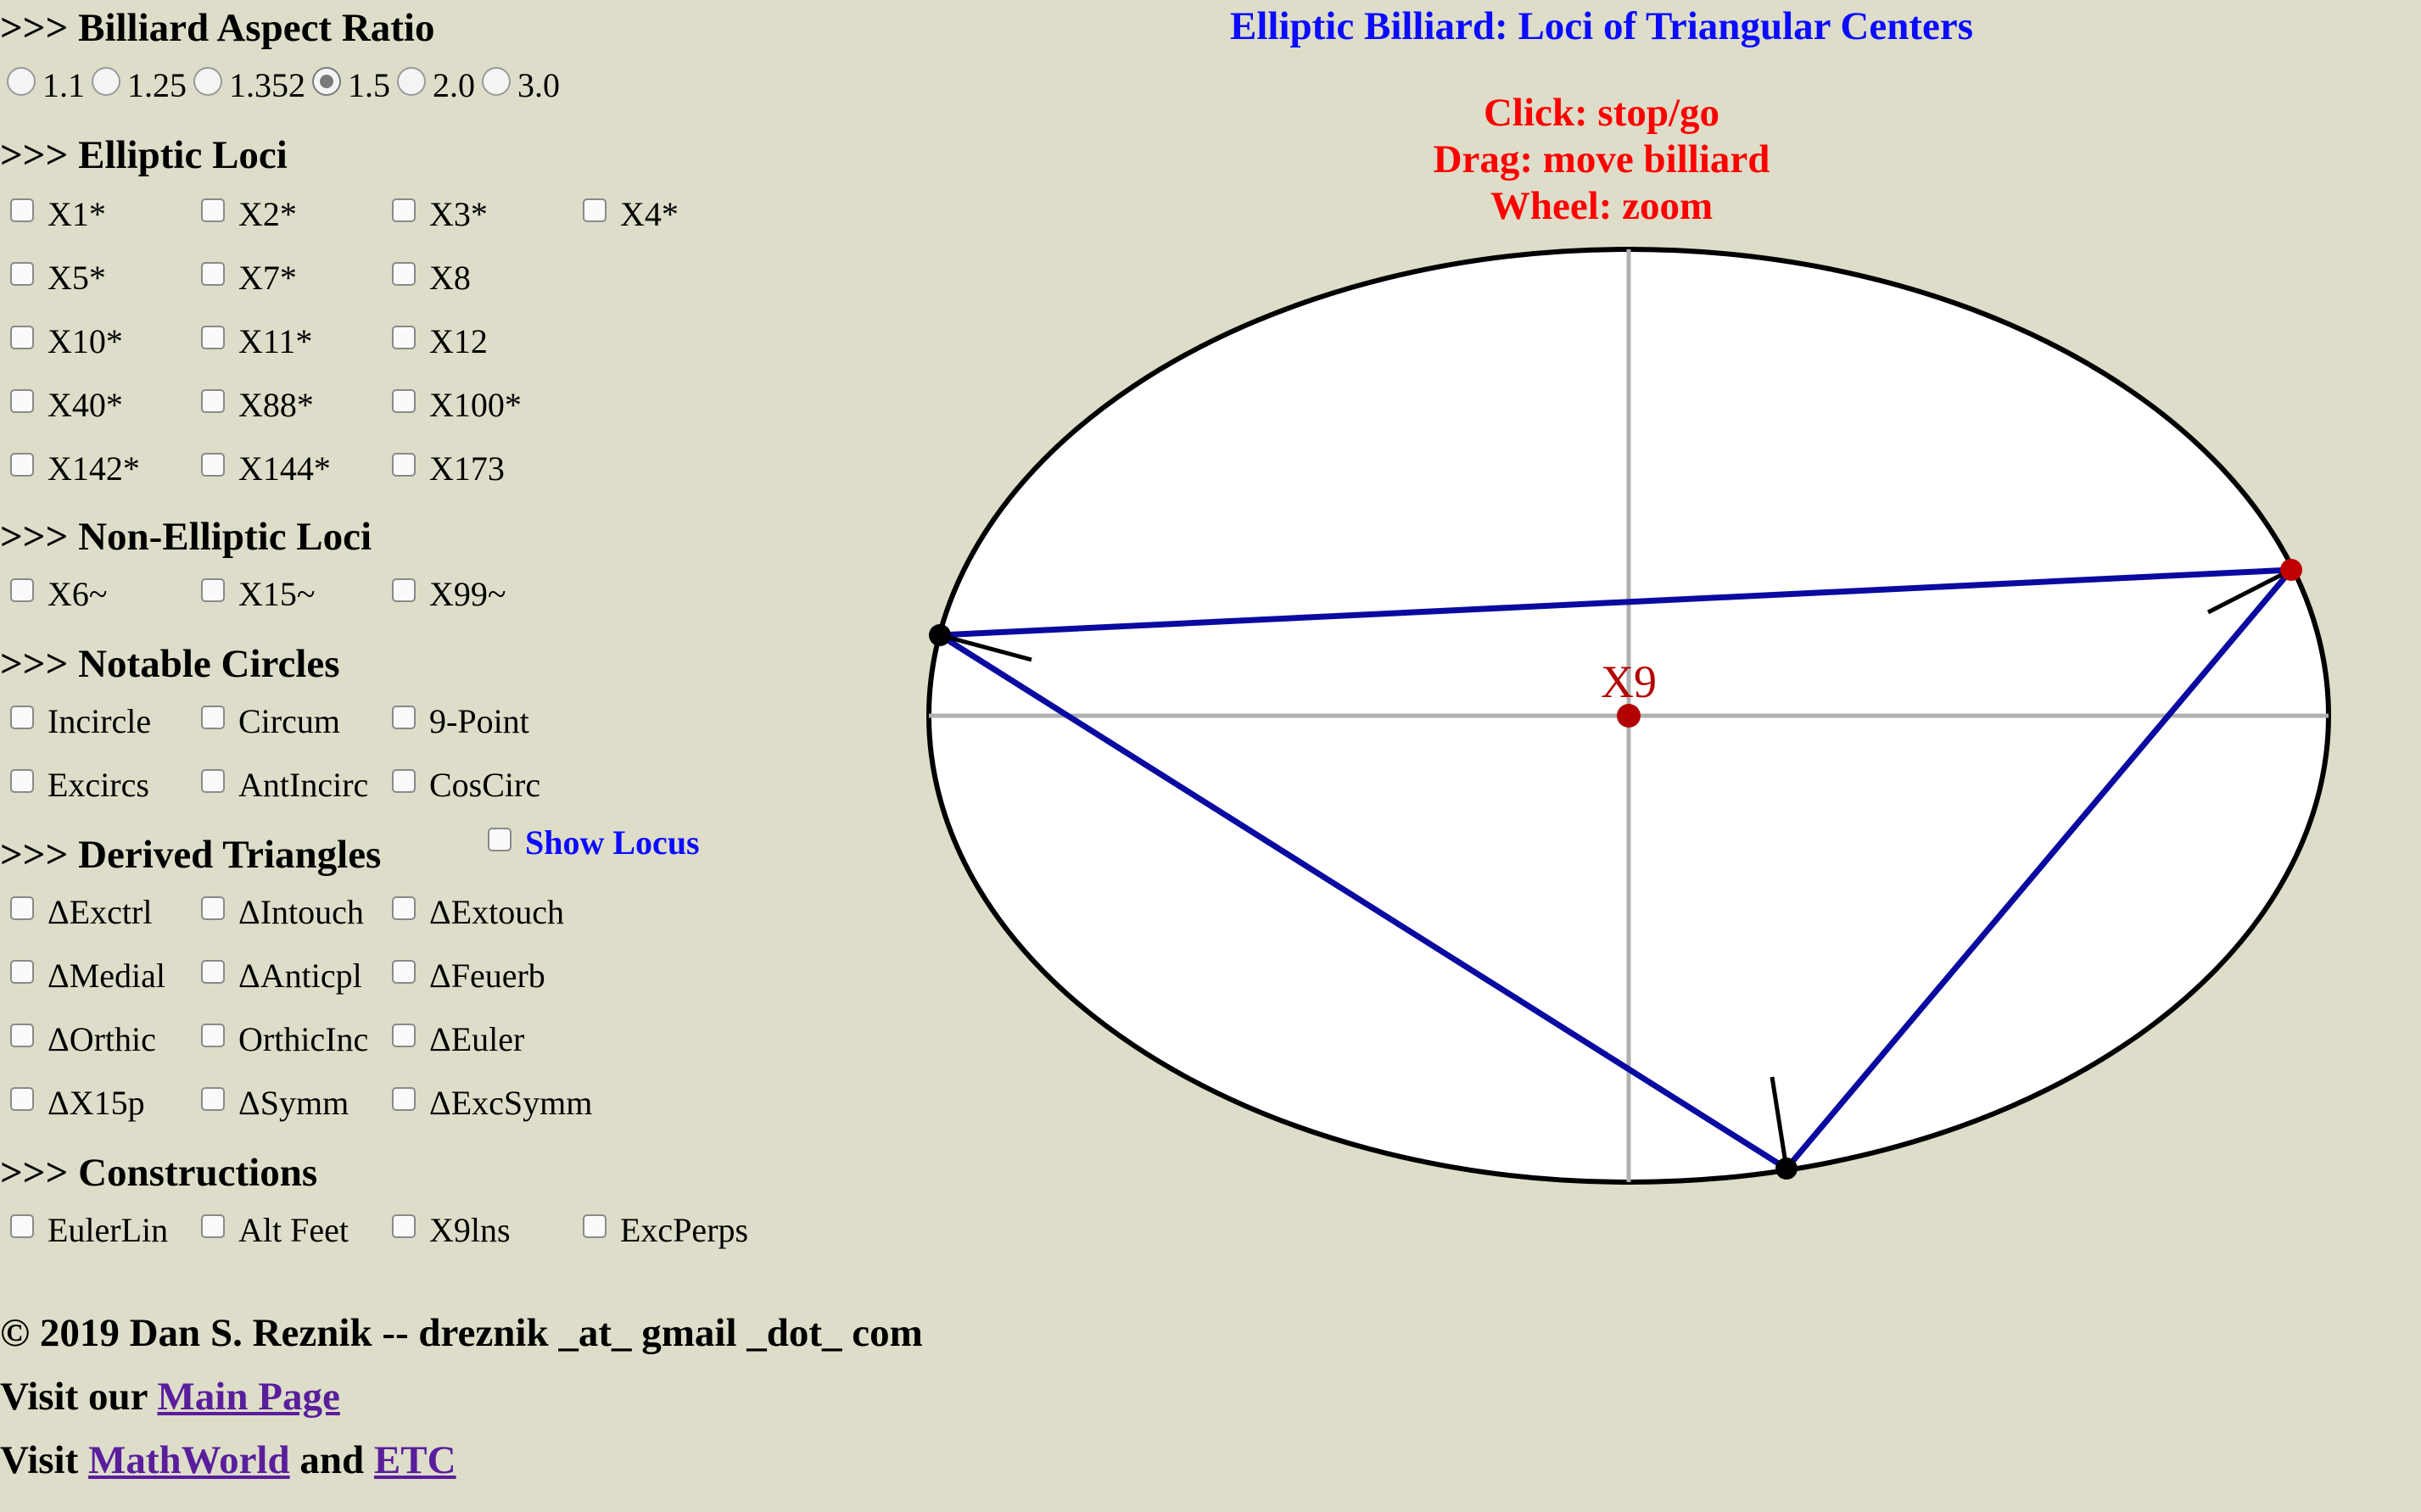 This screenshot has width=2421, height=1512. I want to click on checkbox--exctrl: ΔExctrl, so click(81, 911).